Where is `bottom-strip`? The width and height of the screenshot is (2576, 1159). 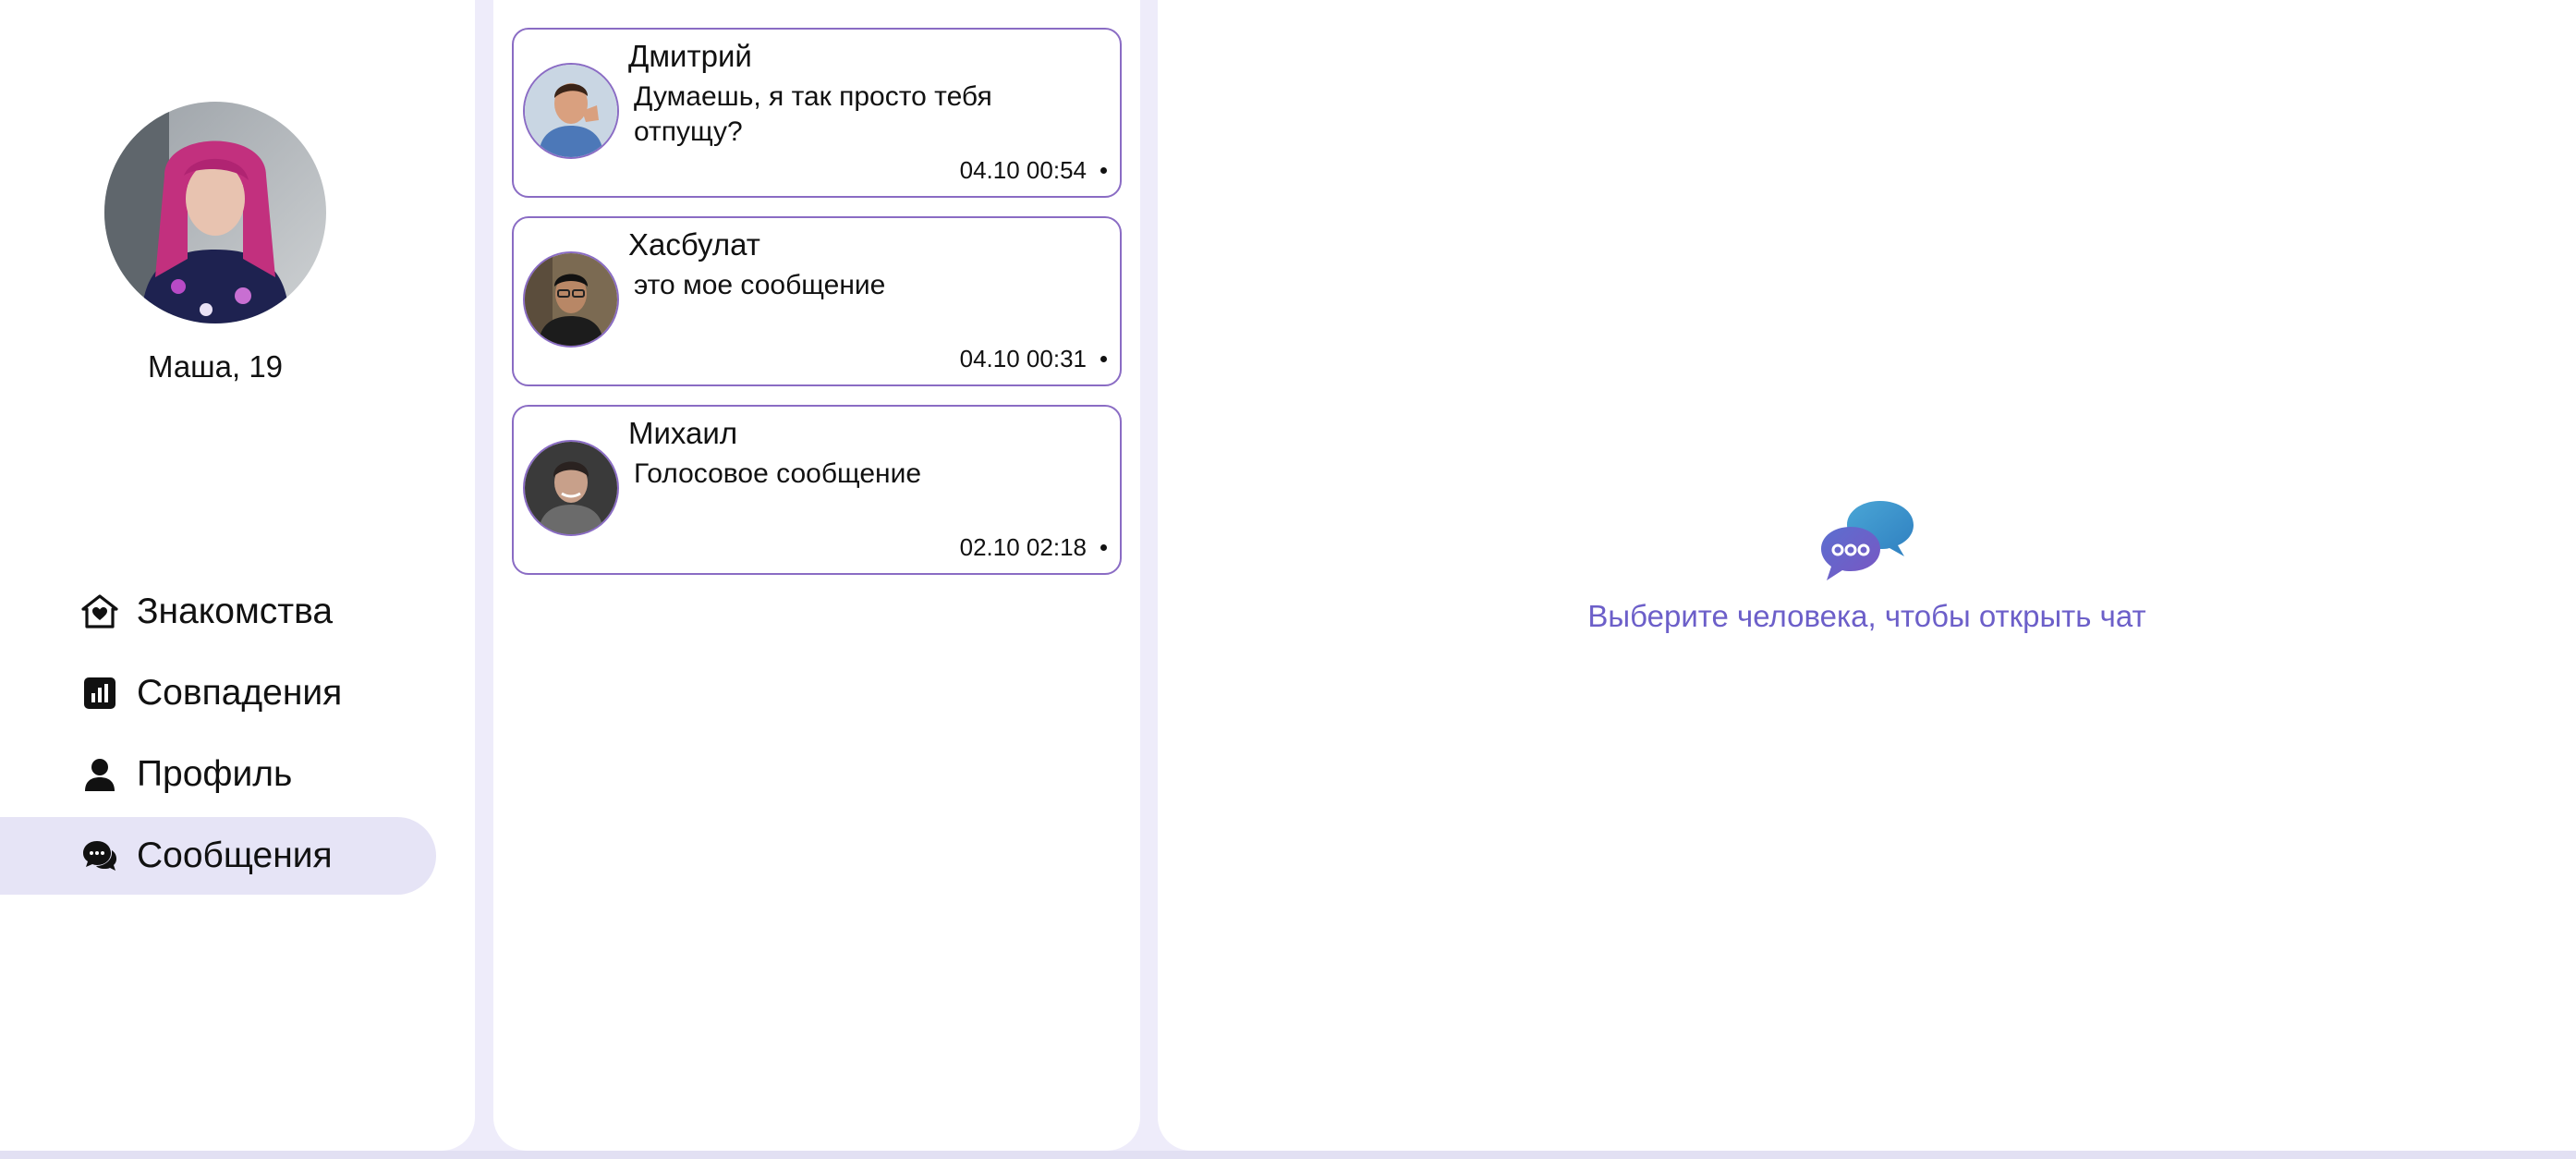 bottom-strip is located at coordinates (1288, 1155).